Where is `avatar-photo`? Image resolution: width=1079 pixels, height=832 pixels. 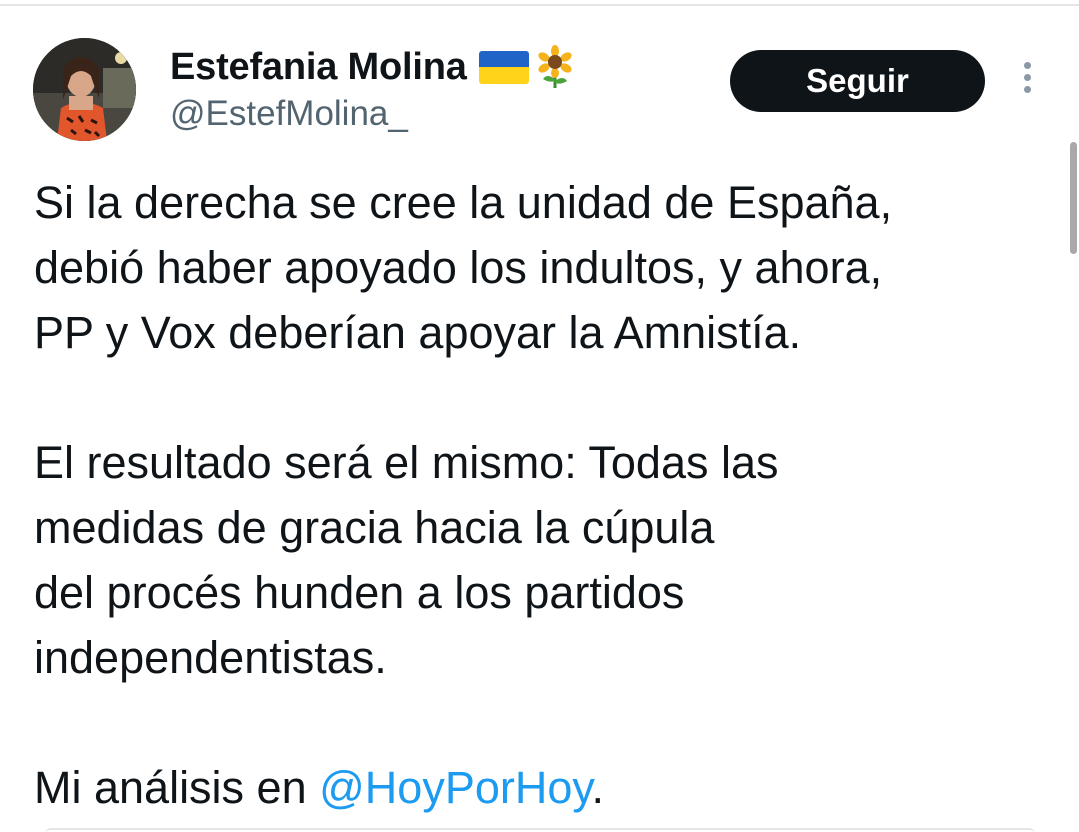 avatar-photo is located at coordinates (84, 89).